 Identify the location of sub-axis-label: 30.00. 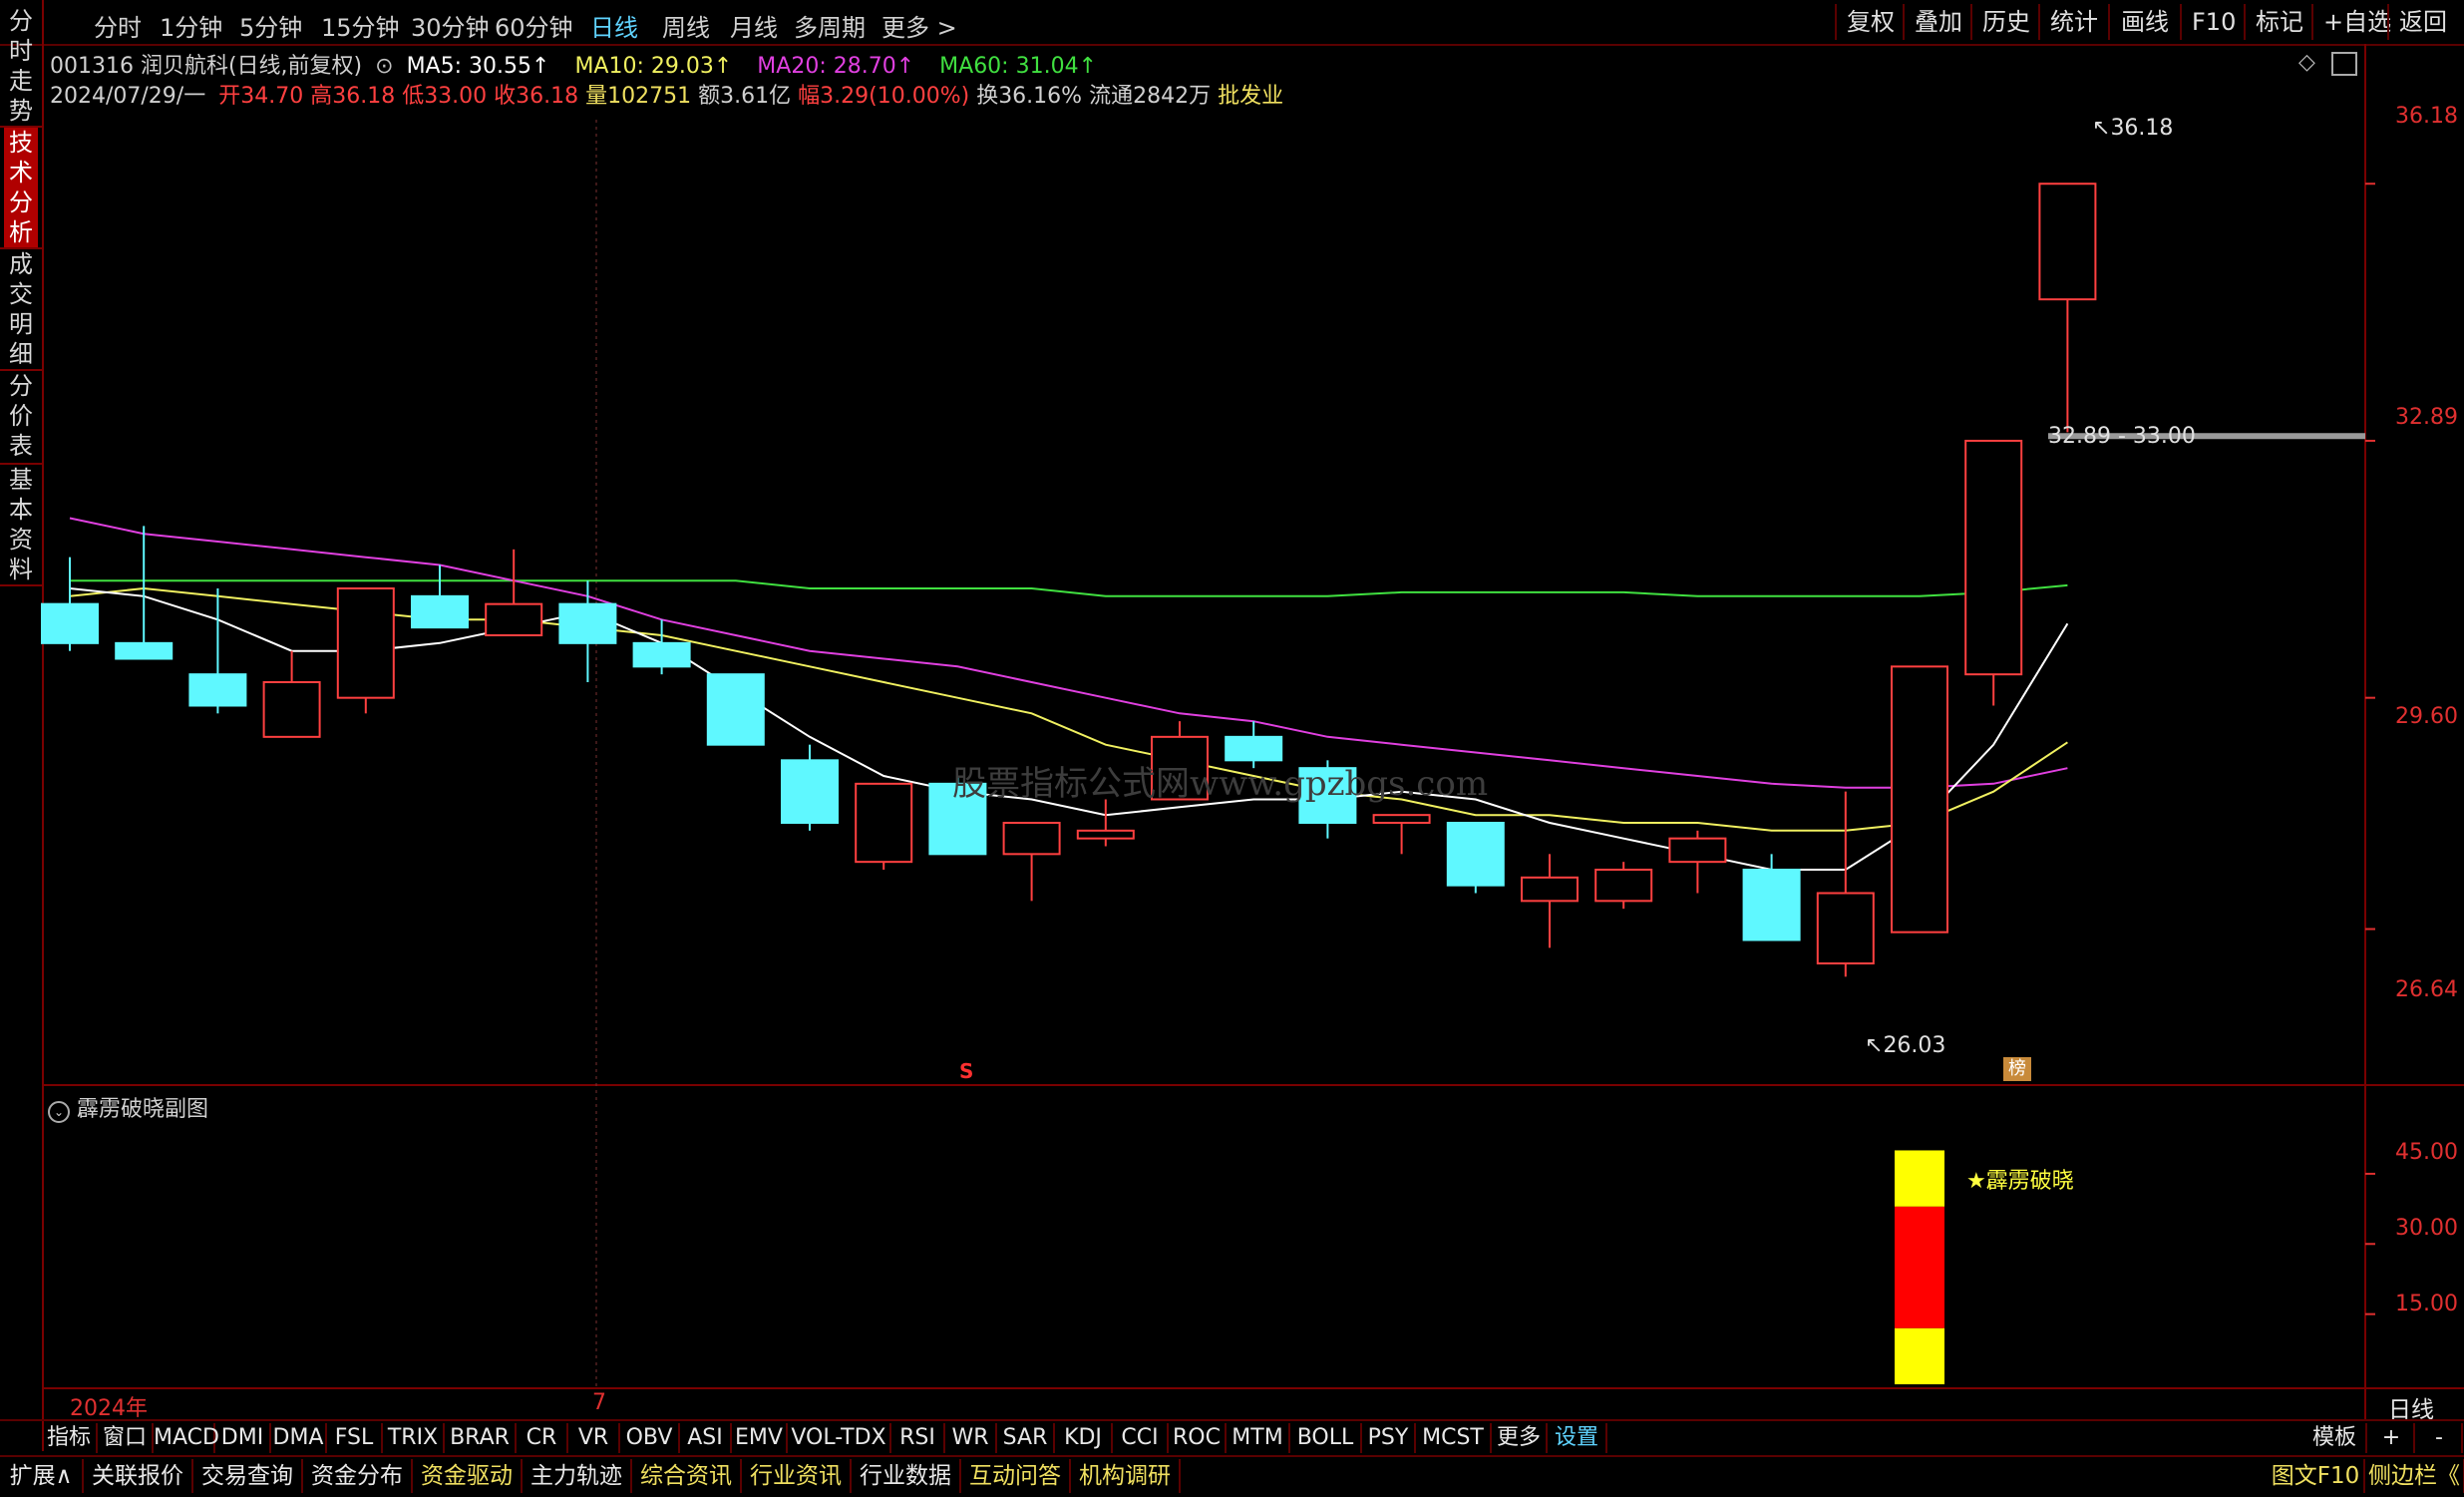
(2426, 1228).